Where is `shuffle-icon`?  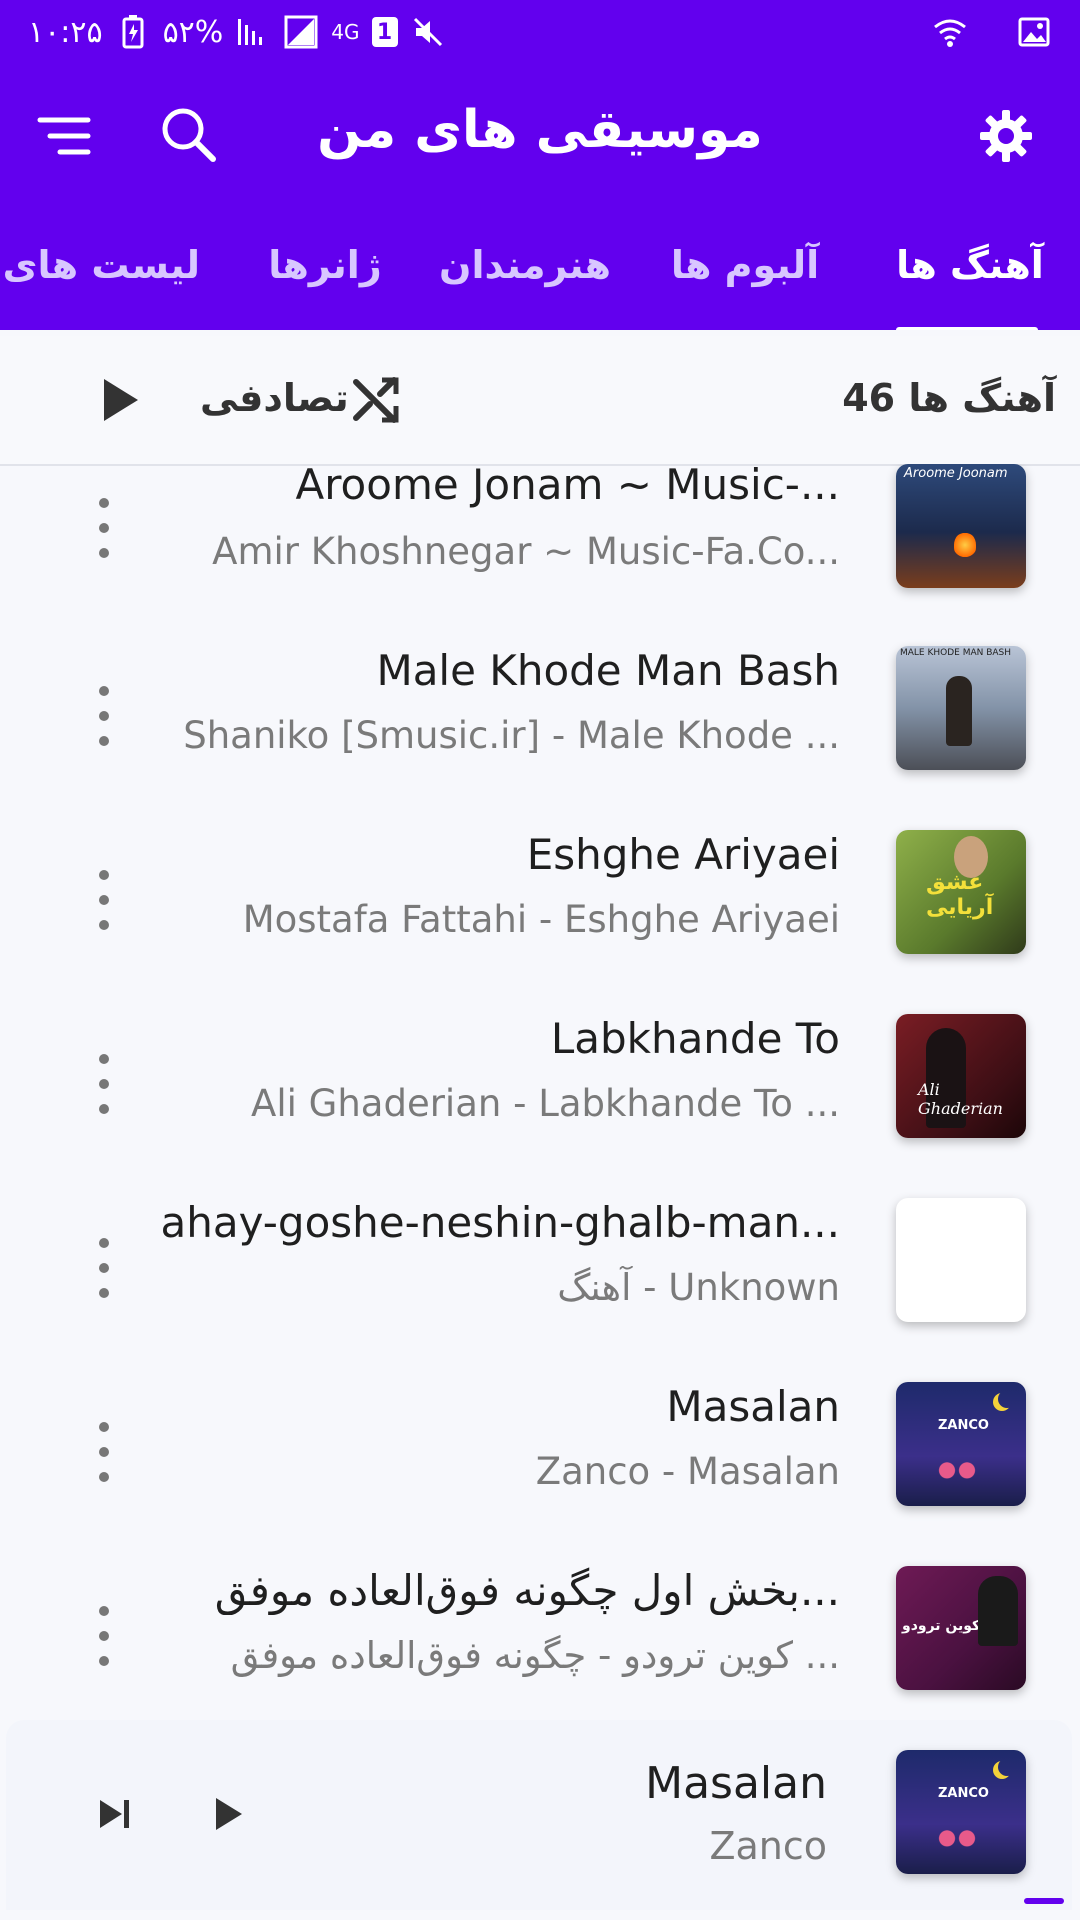 shuffle-icon is located at coordinates (376, 400).